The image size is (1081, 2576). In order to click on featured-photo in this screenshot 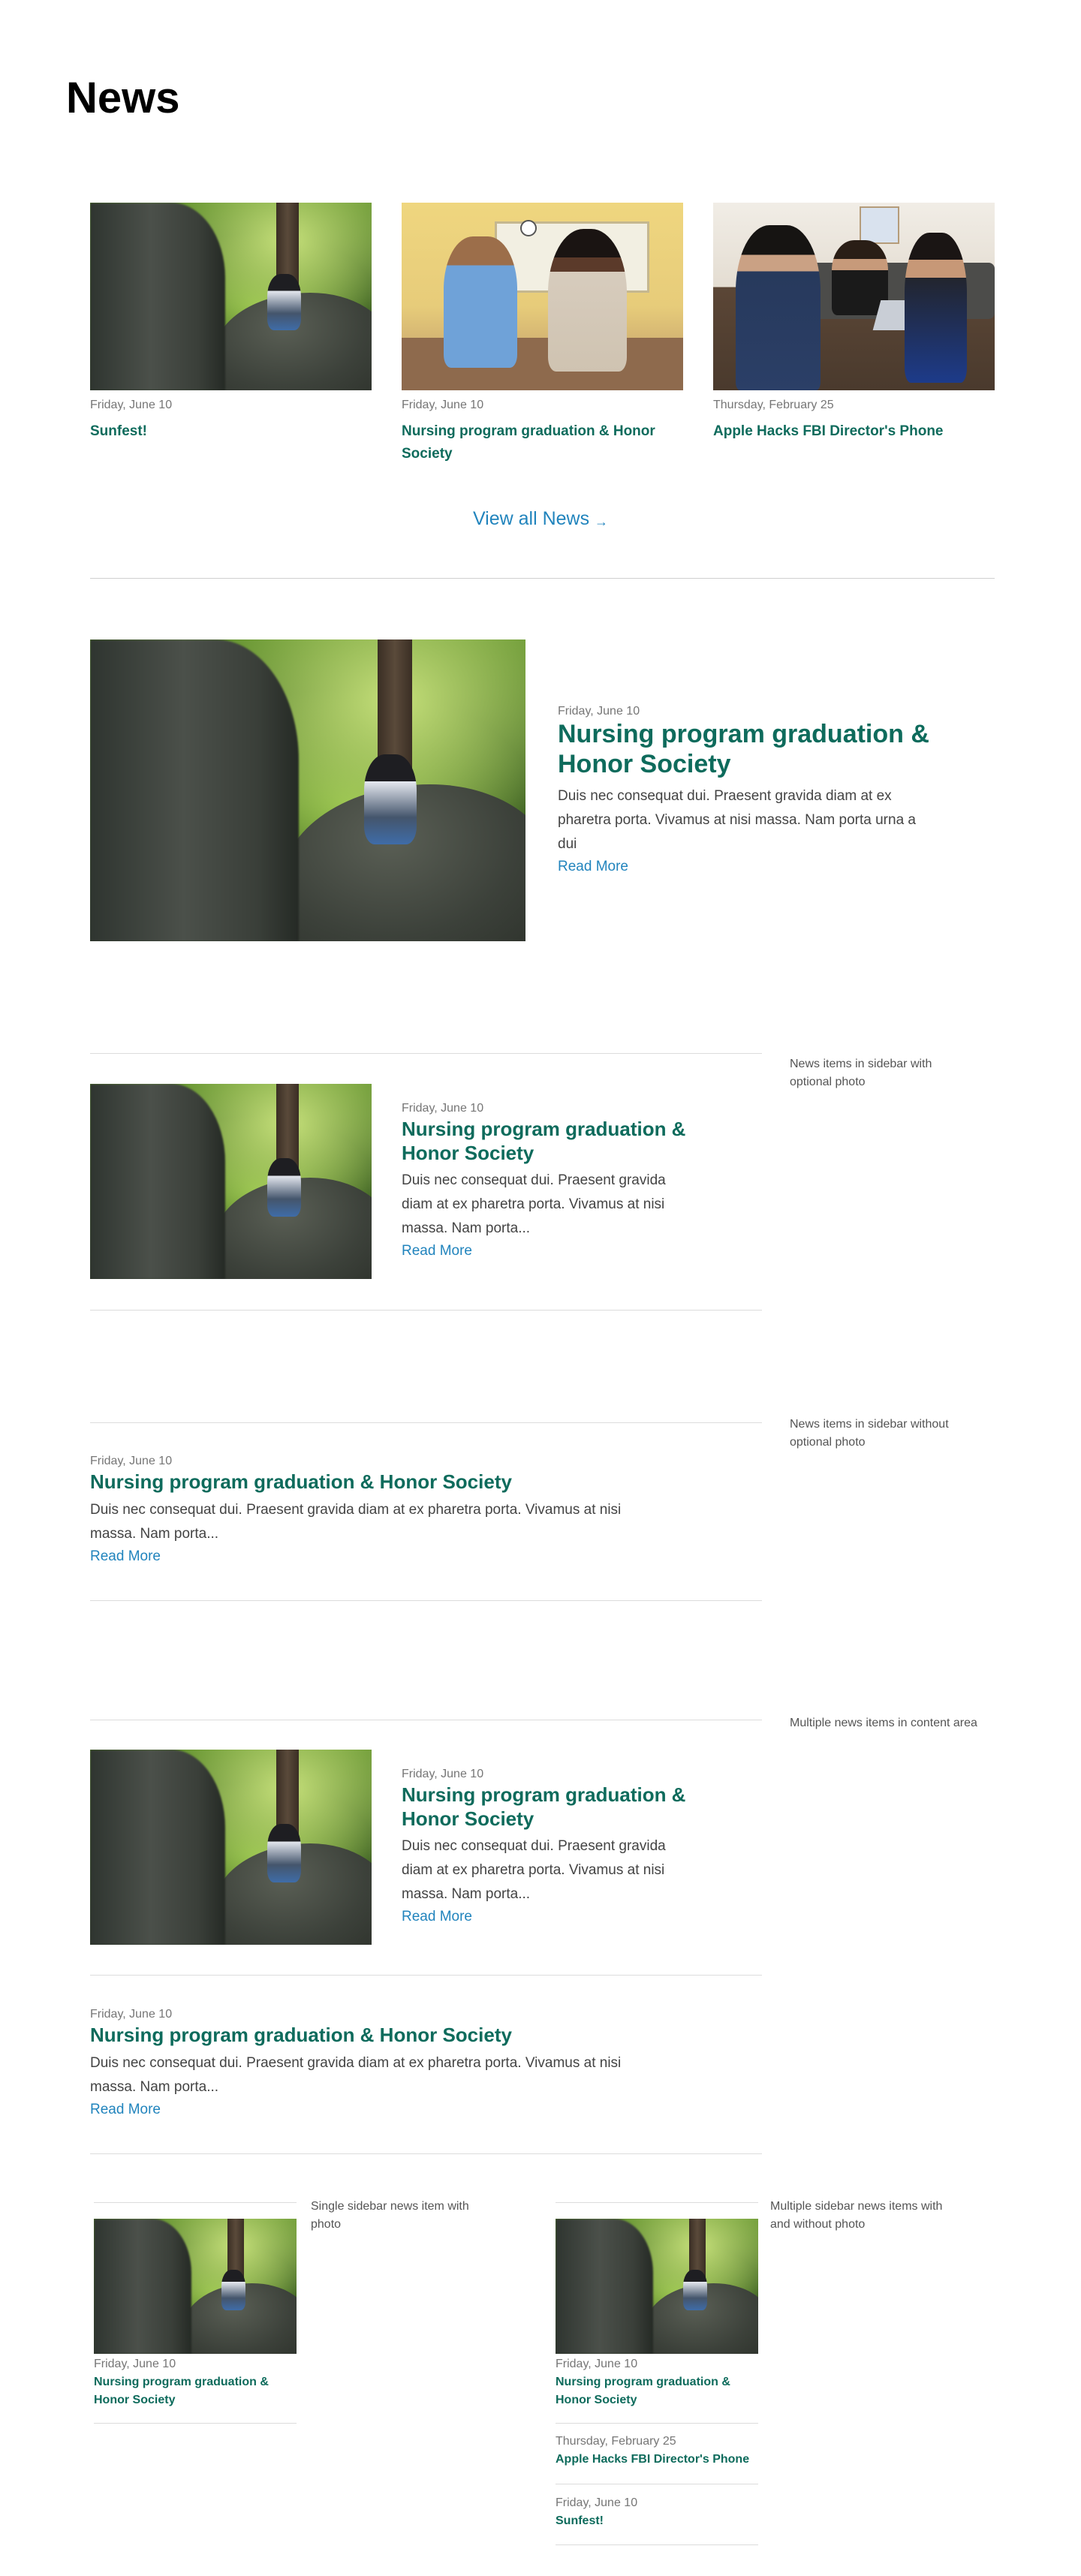, I will do `click(307, 790)`.